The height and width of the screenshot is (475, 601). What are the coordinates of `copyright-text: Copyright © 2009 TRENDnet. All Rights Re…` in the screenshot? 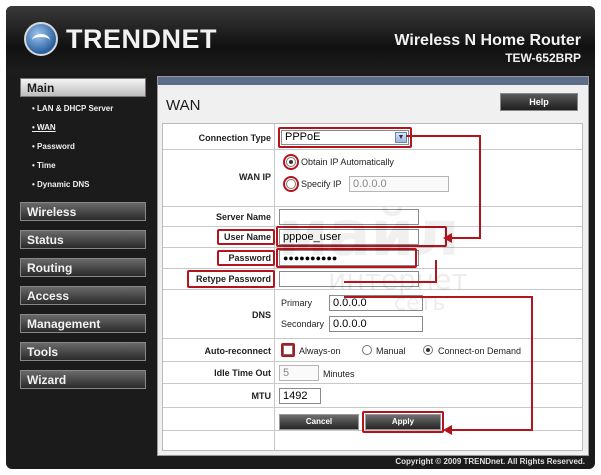 It's located at (490, 461).